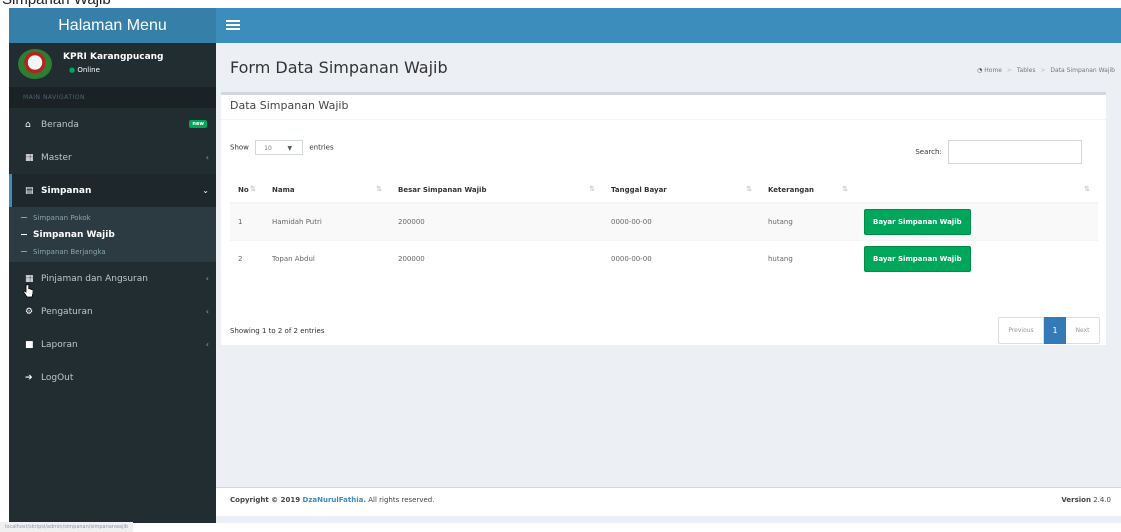  I want to click on dashboard-icon: ◔, so click(980, 70).